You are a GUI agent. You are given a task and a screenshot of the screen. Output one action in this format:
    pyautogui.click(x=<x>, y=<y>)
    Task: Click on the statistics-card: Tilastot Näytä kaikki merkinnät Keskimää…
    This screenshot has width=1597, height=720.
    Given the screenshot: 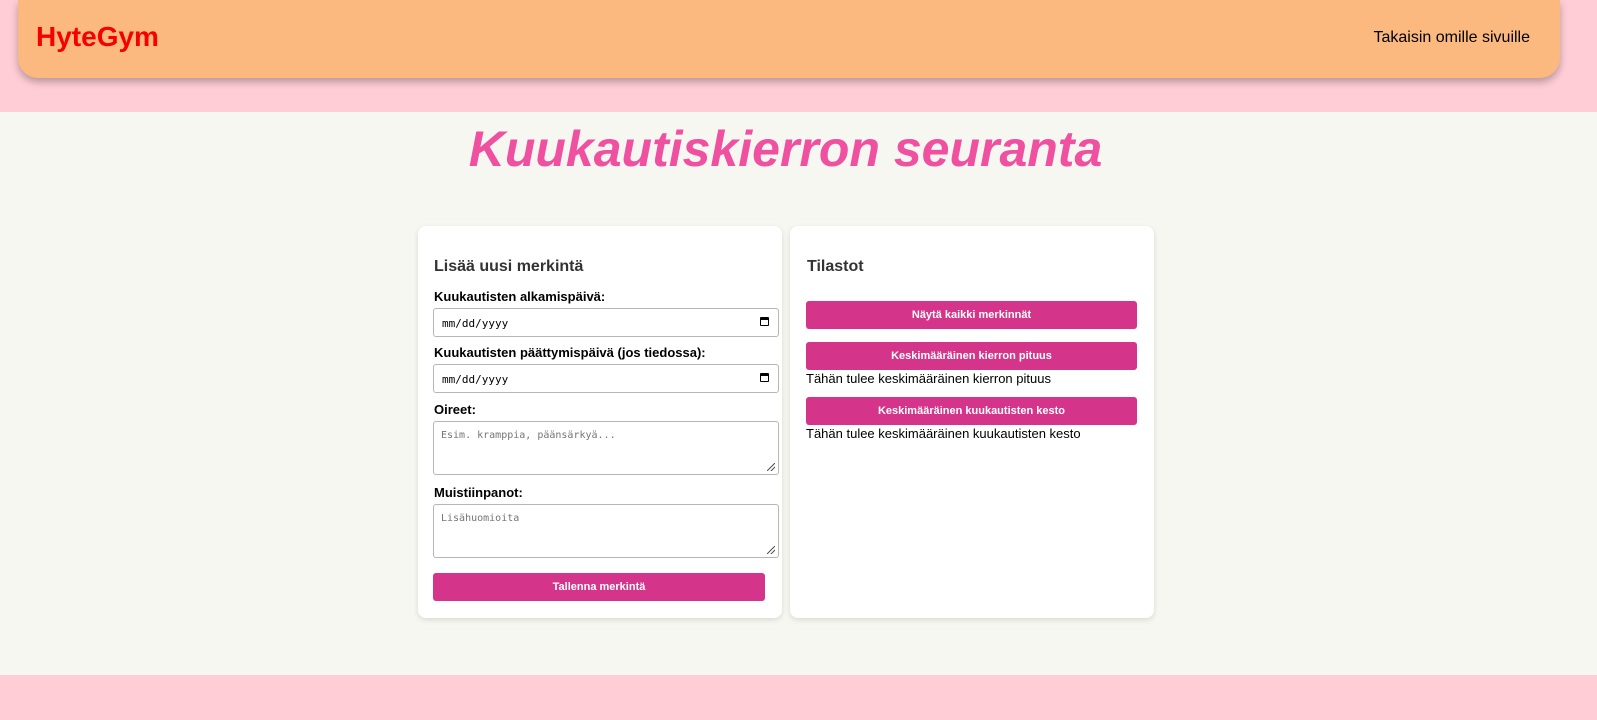 What is the action you would take?
    pyautogui.click(x=972, y=422)
    